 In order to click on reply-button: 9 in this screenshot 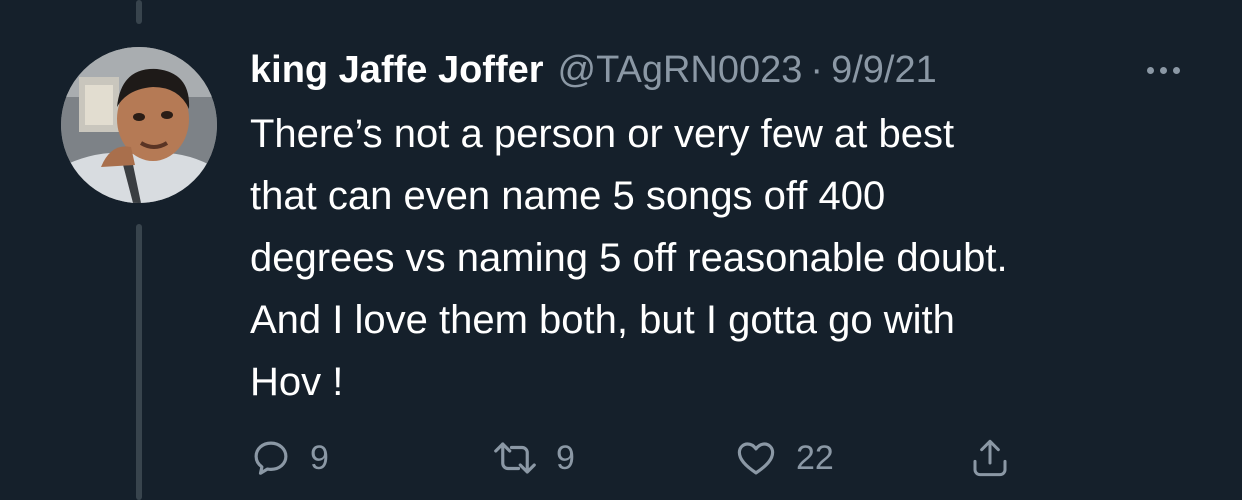, I will do `click(289, 458)`.